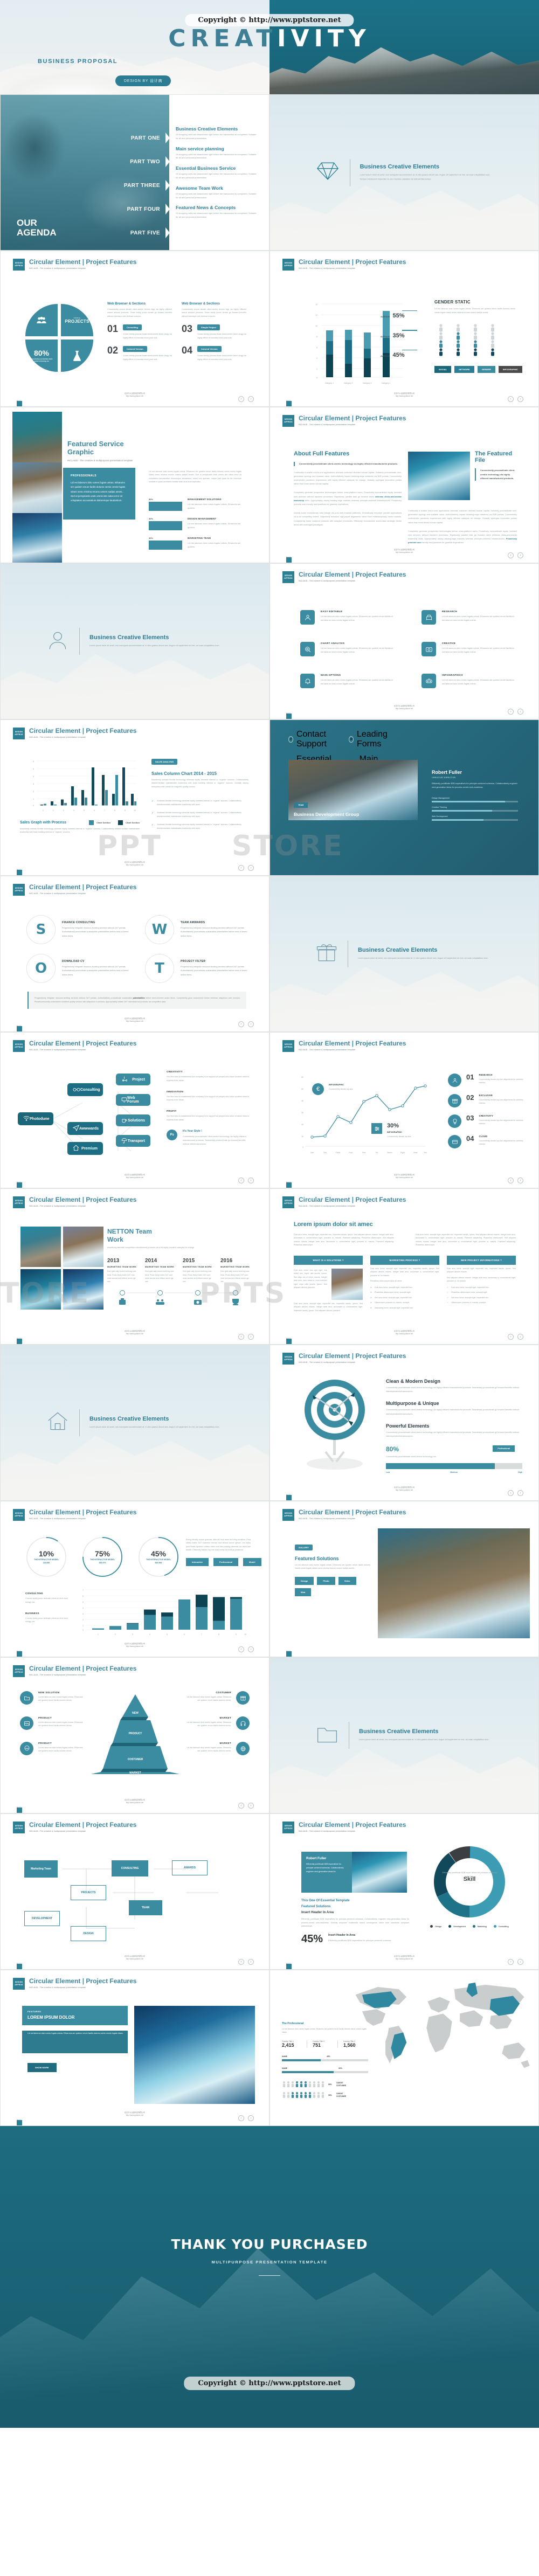  What do you see at coordinates (252, 1561) in the screenshot?
I see `donut-button: Model` at bounding box center [252, 1561].